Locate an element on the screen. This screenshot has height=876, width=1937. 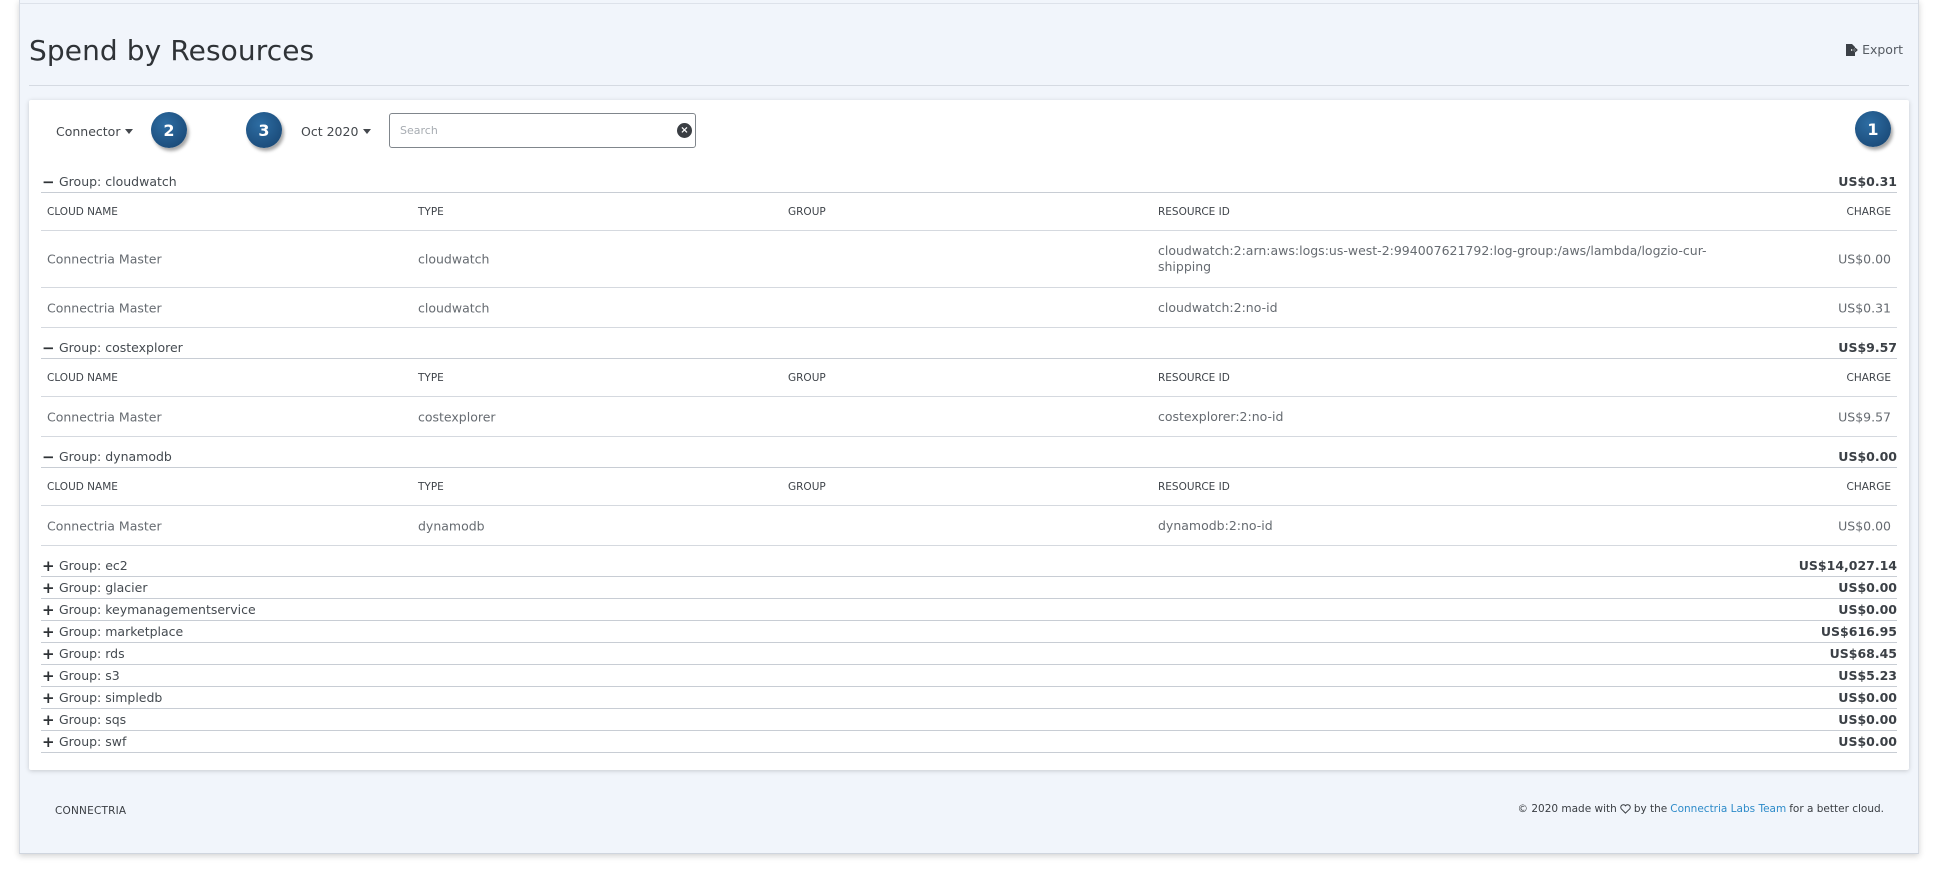
group-header: + Group: keymanagementservice US$0.00 is located at coordinates (969, 610).